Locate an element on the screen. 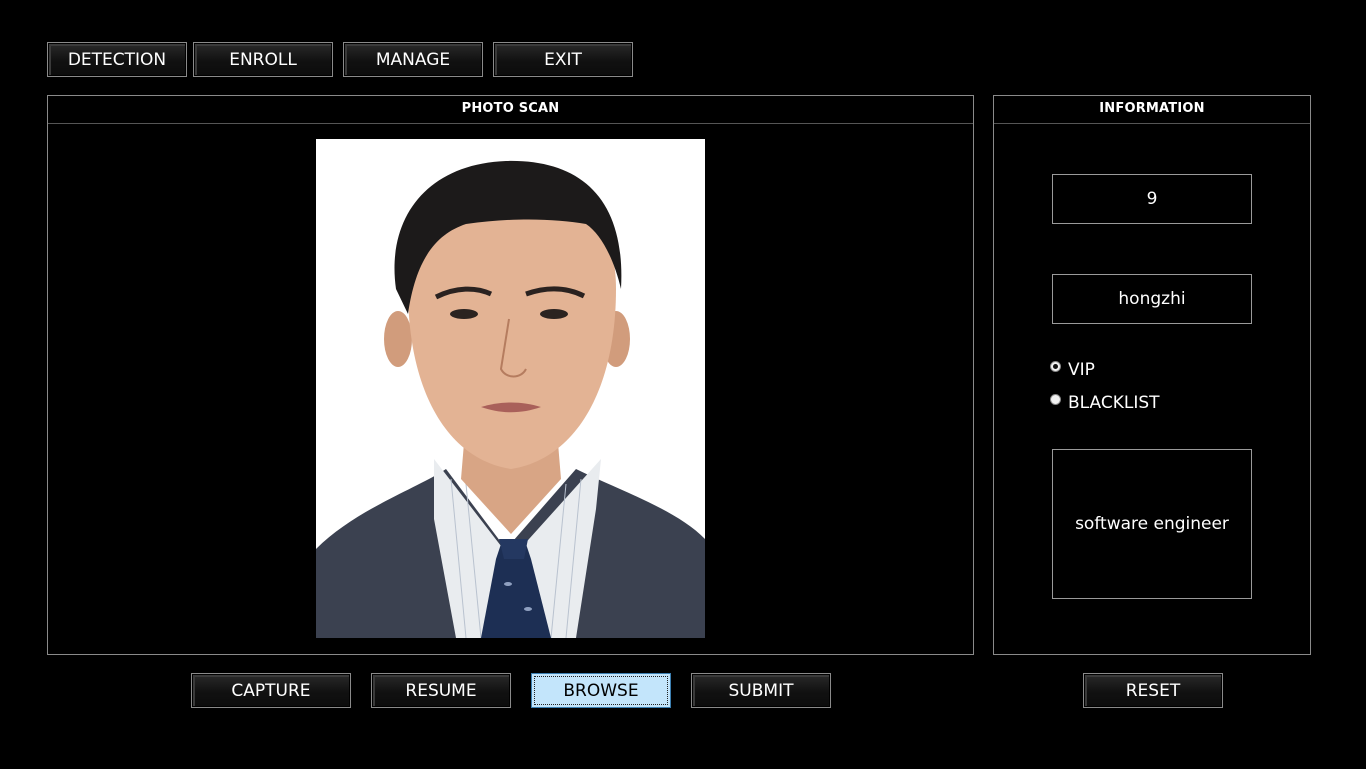 The image size is (1366, 769). information-title: INFORMATION is located at coordinates (1152, 110).